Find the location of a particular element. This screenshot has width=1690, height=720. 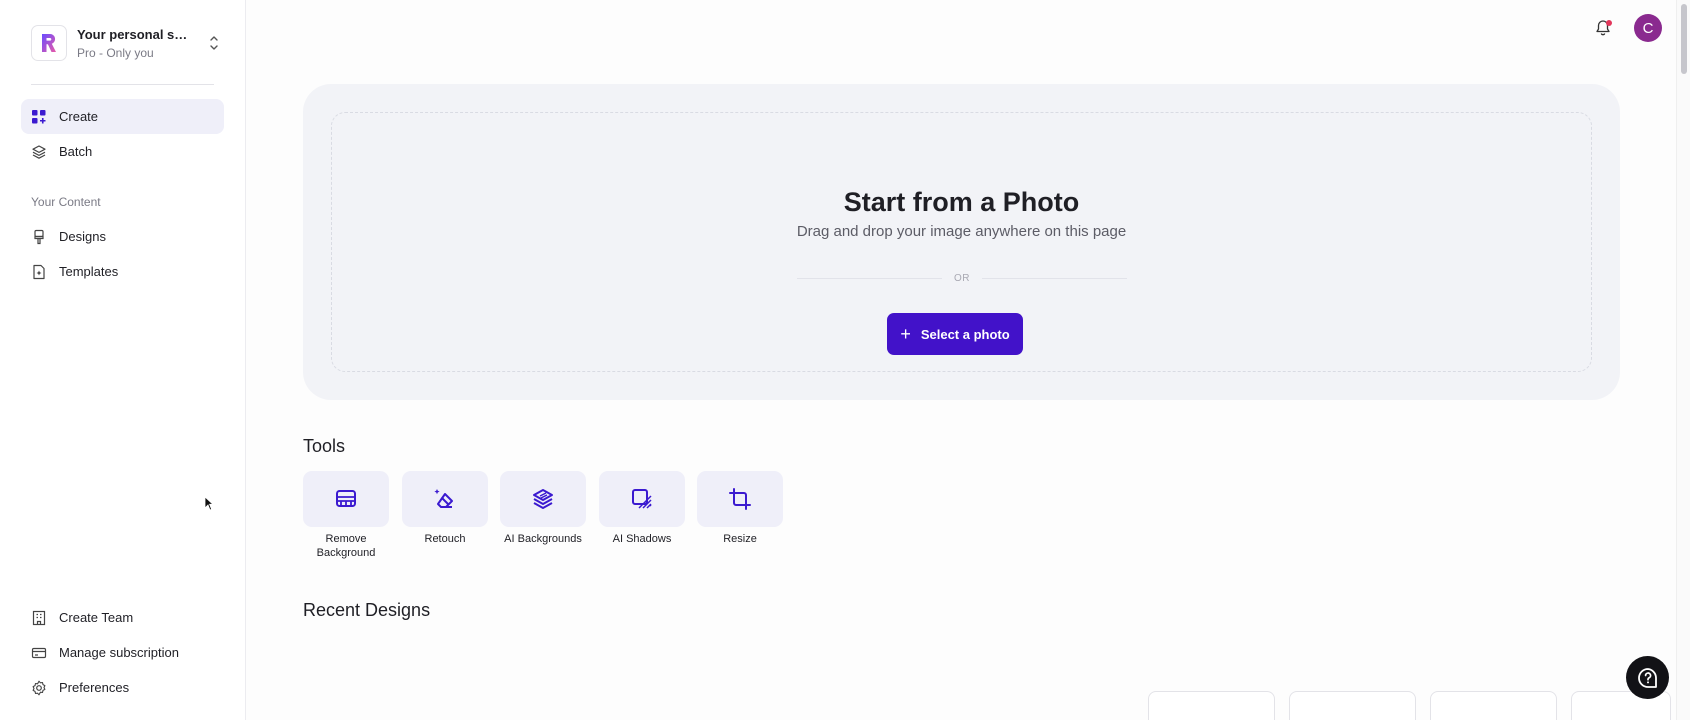

sidebar-item-create-team: Create Team is located at coordinates (122, 617).